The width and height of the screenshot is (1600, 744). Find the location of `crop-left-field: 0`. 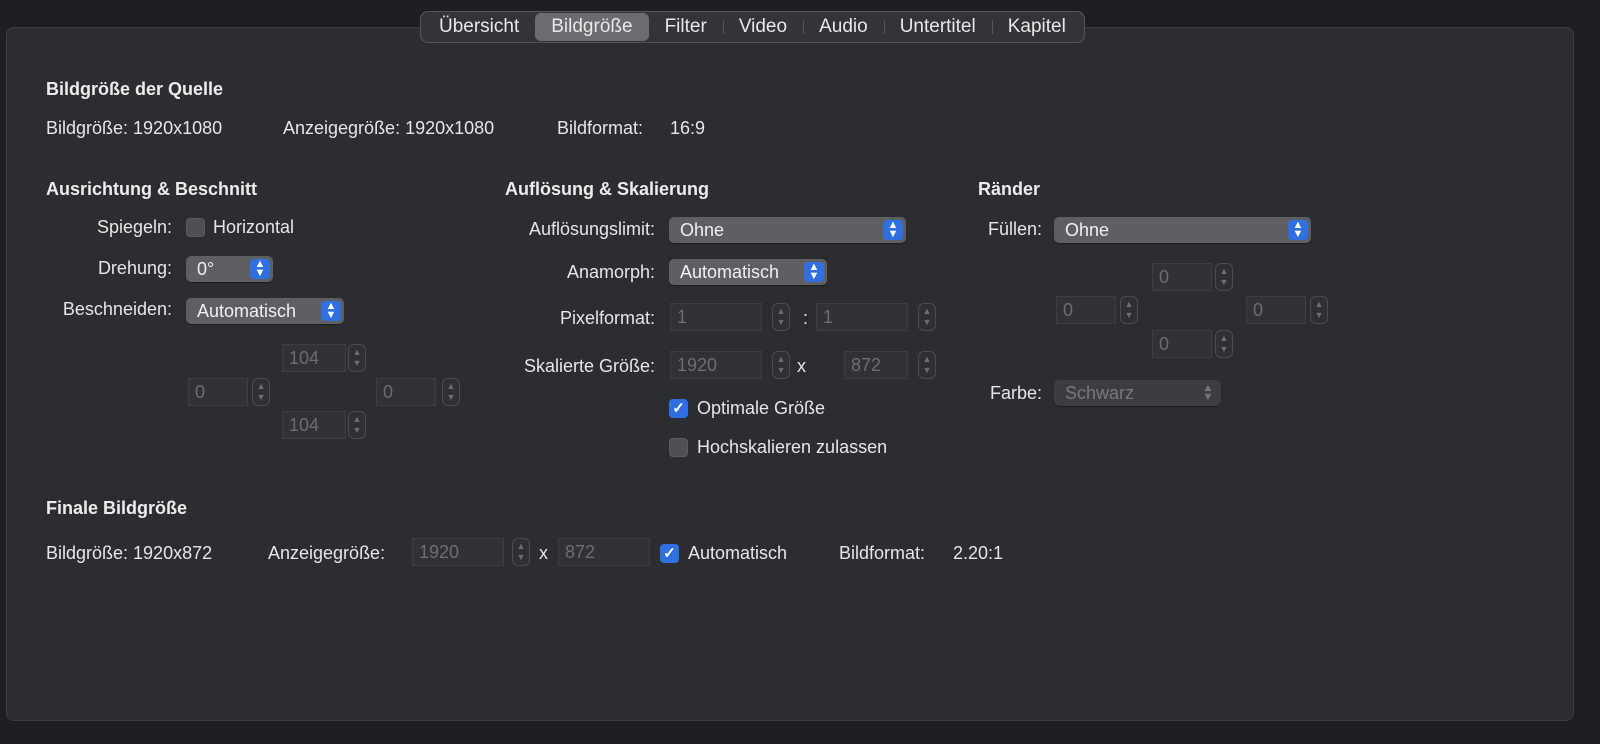

crop-left-field: 0 is located at coordinates (218, 392).